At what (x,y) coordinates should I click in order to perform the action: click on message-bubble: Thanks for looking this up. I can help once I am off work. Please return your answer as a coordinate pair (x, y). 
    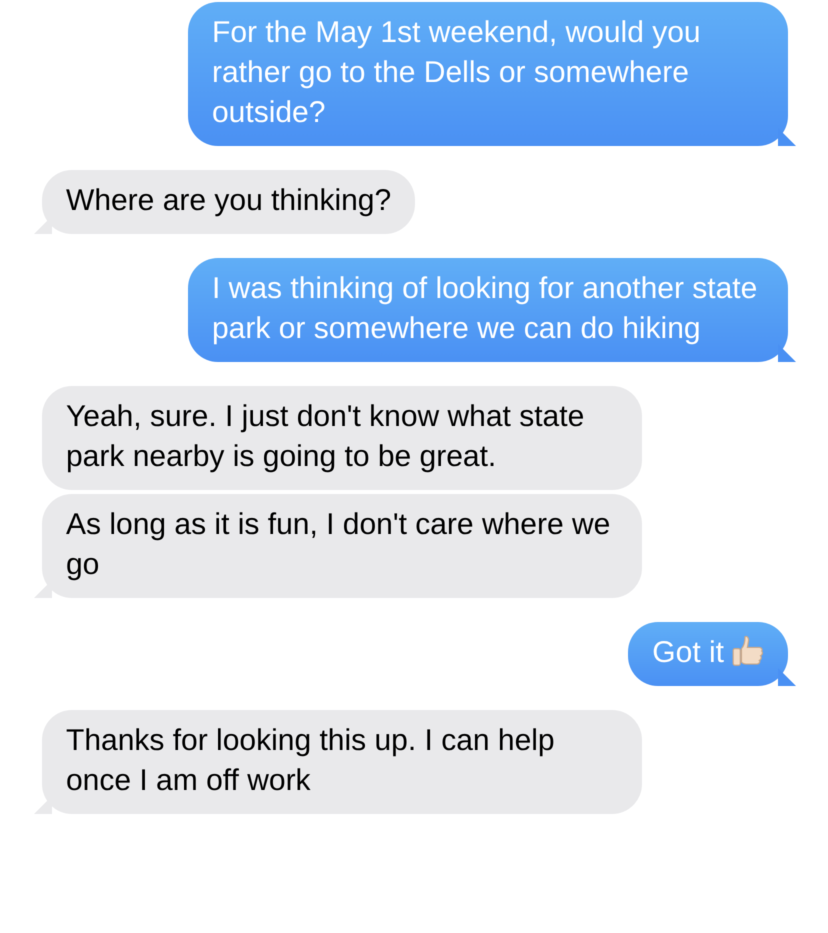
    Looking at the image, I should click on (342, 762).